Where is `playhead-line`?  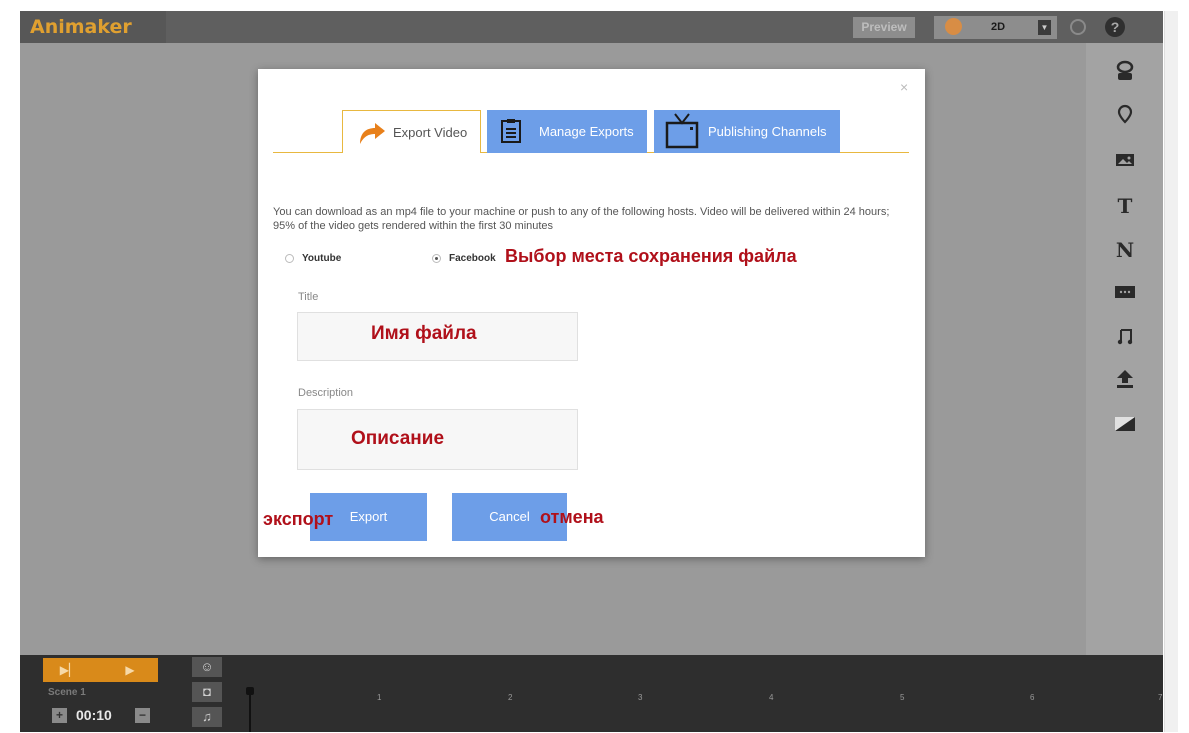 playhead-line is located at coordinates (250, 713).